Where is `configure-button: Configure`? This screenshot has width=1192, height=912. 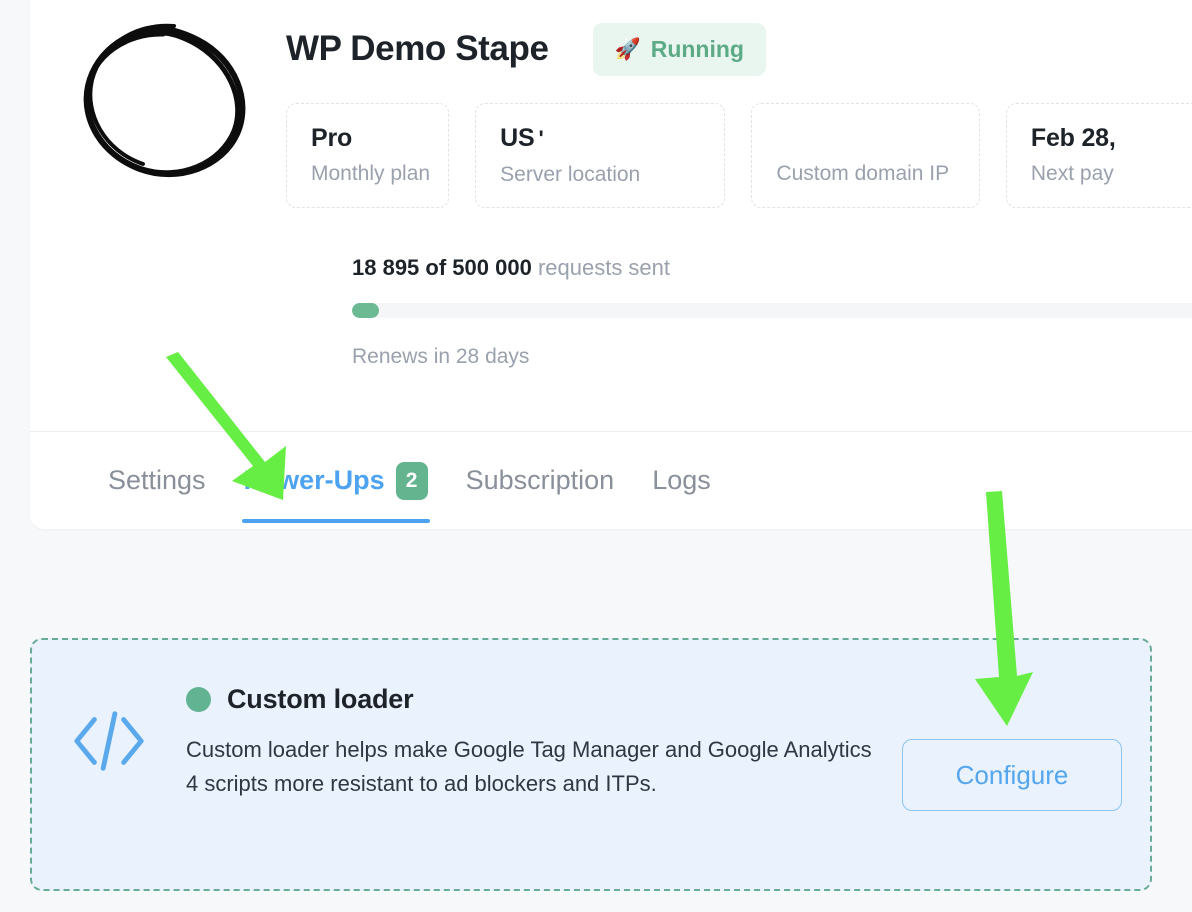
configure-button: Configure is located at coordinates (1012, 775).